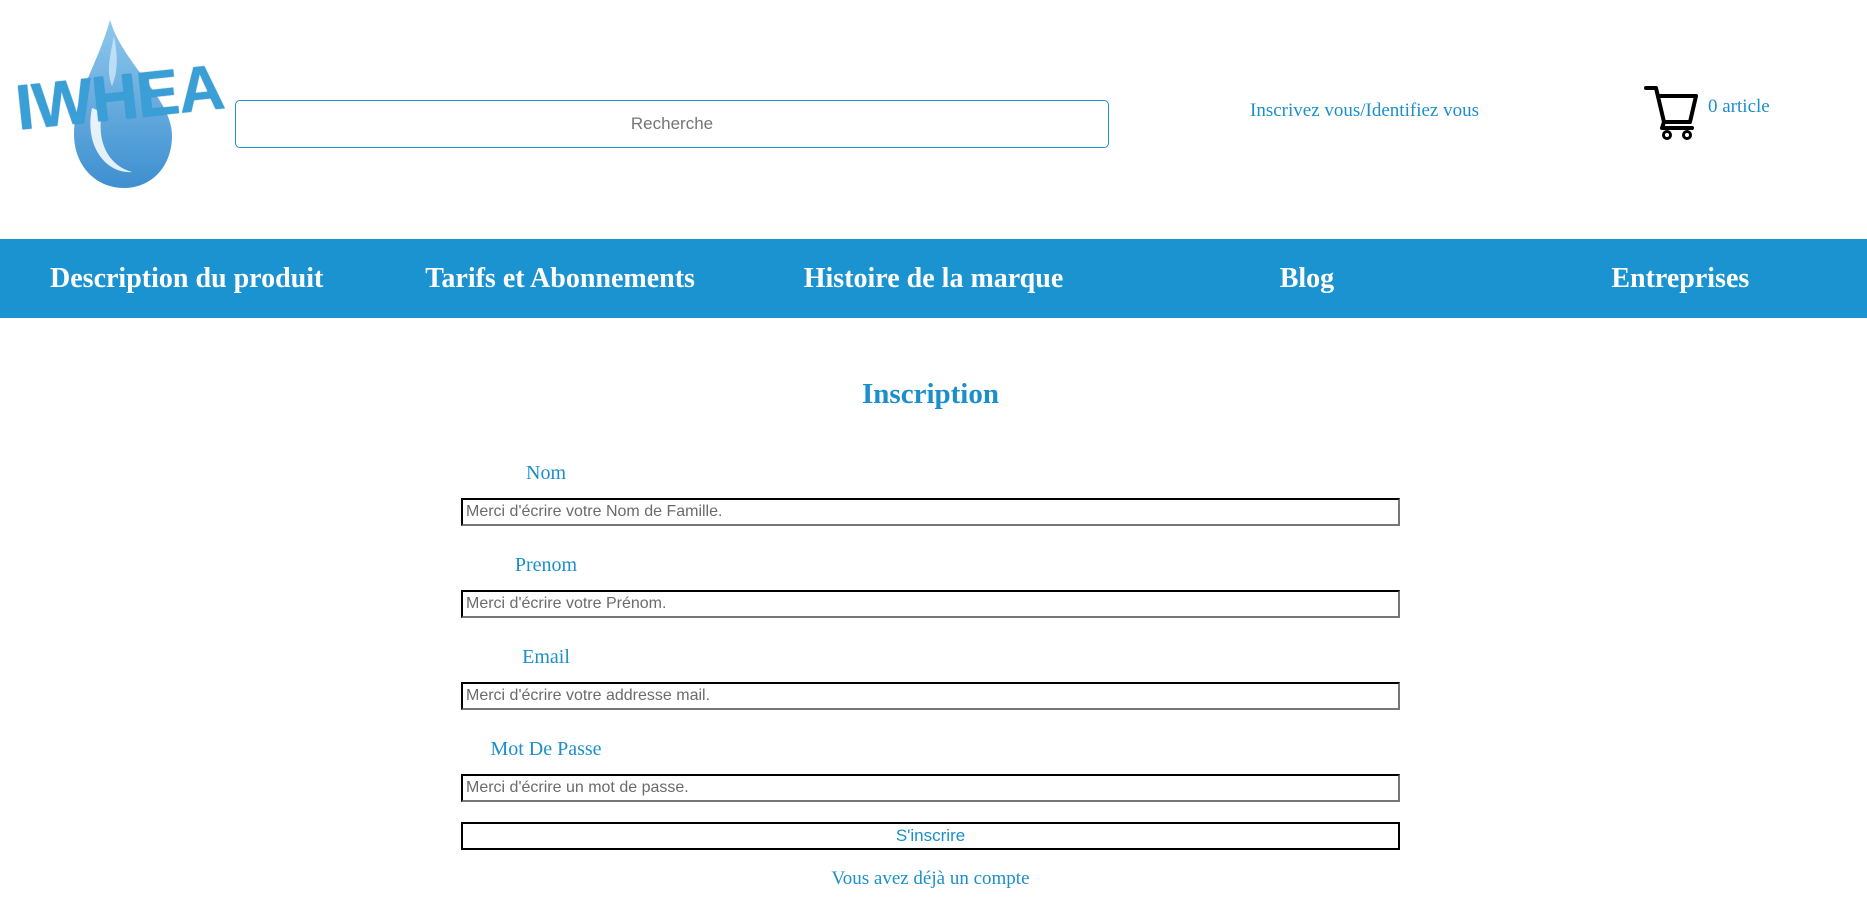 The height and width of the screenshot is (898, 1867). I want to click on cart-button: 0 article, so click(1707, 112).